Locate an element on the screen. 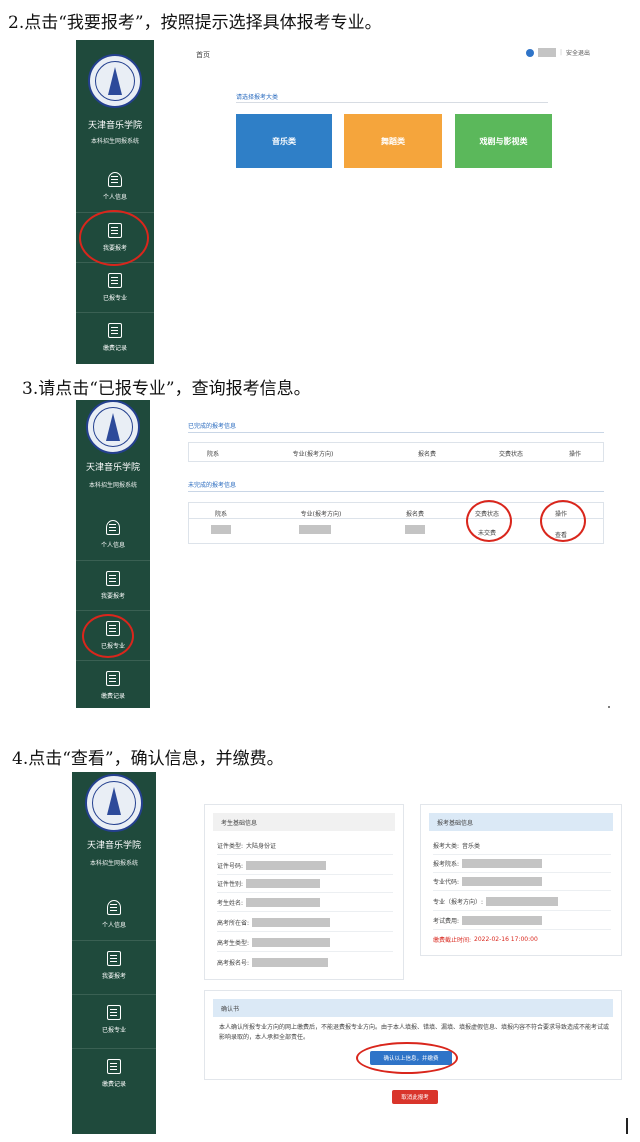 This screenshot has width=640, height=1142. step3-heading: 3.请点击“已报专业”，查询报考信息。 is located at coordinates (166, 389).